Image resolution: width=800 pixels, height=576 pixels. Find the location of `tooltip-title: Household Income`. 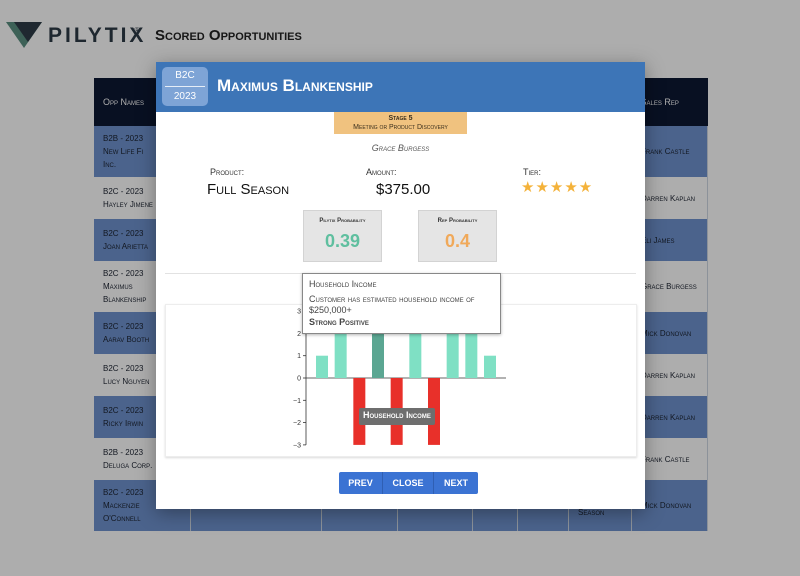

tooltip-title: Household Income is located at coordinates (343, 284).